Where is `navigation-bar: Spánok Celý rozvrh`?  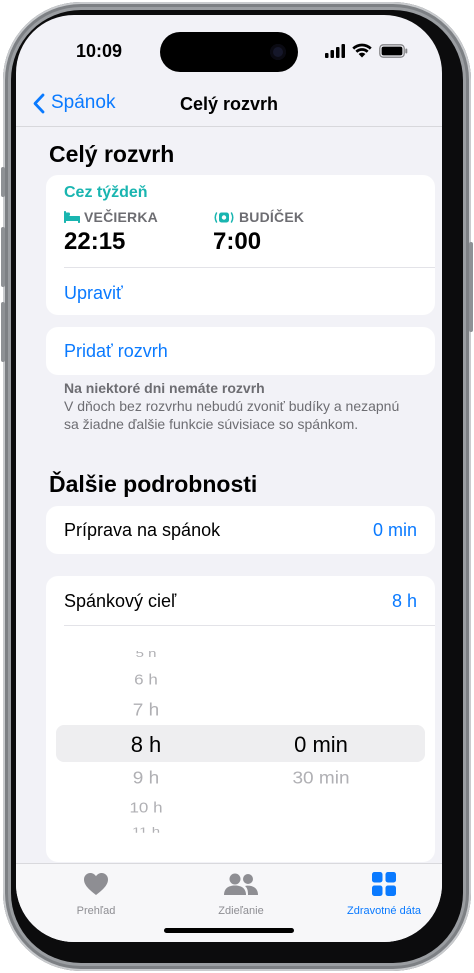
navigation-bar: Spánok Celý rozvrh is located at coordinates (229, 105).